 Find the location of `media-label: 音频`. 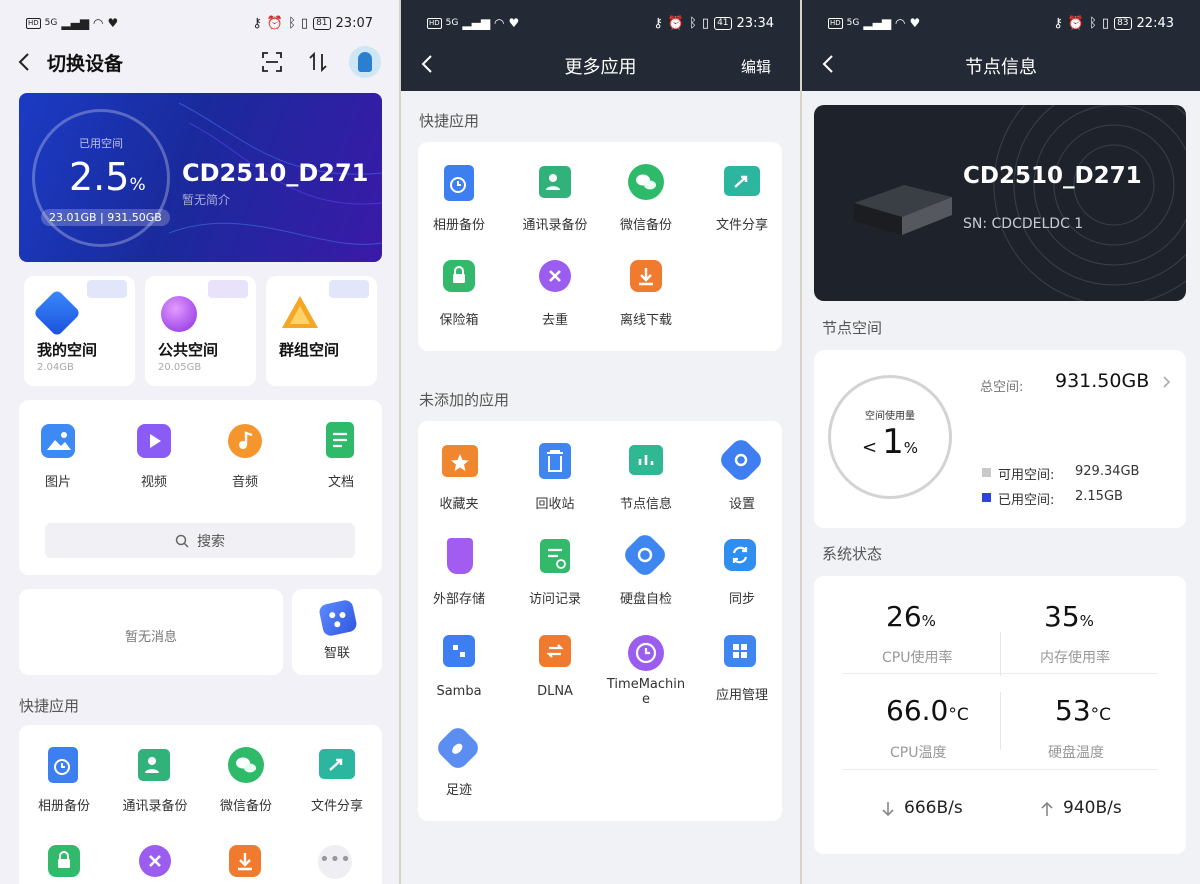

media-label: 音频 is located at coordinates (244, 482).